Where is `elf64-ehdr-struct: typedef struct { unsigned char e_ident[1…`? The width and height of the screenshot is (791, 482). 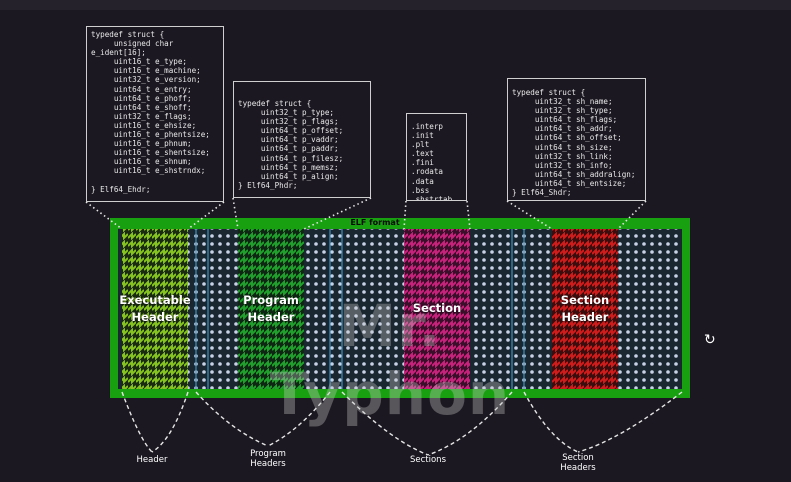
elf64-ehdr-struct: typedef struct { unsigned char e_ident[1… is located at coordinates (155, 114).